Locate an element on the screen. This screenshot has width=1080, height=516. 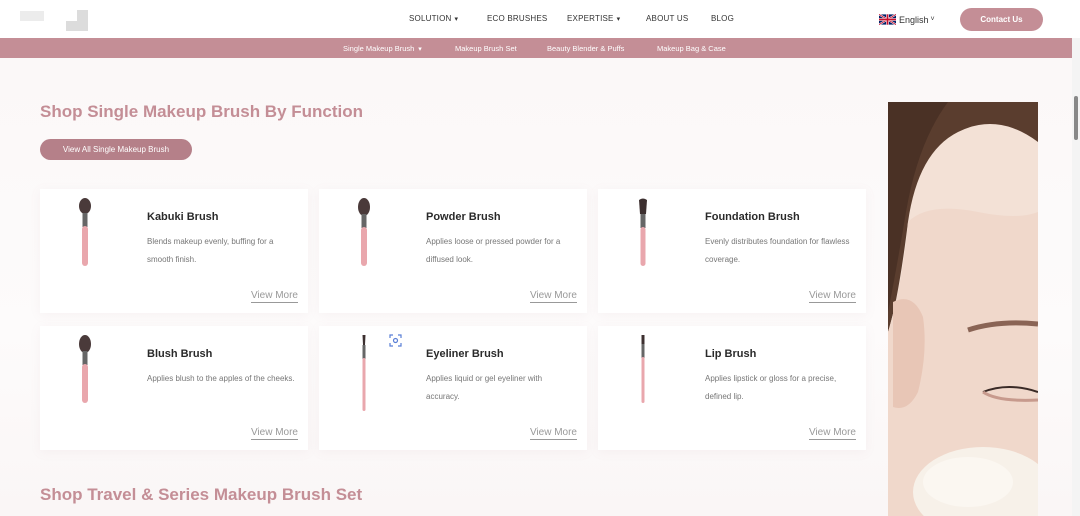
nav-item-blog: BLOG is located at coordinates (722, 18).